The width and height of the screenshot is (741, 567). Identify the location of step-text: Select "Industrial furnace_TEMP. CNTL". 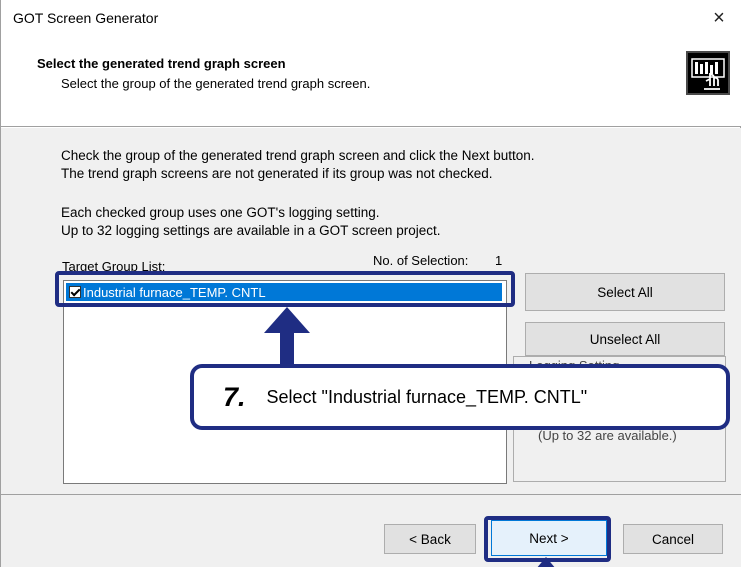
(427, 396).